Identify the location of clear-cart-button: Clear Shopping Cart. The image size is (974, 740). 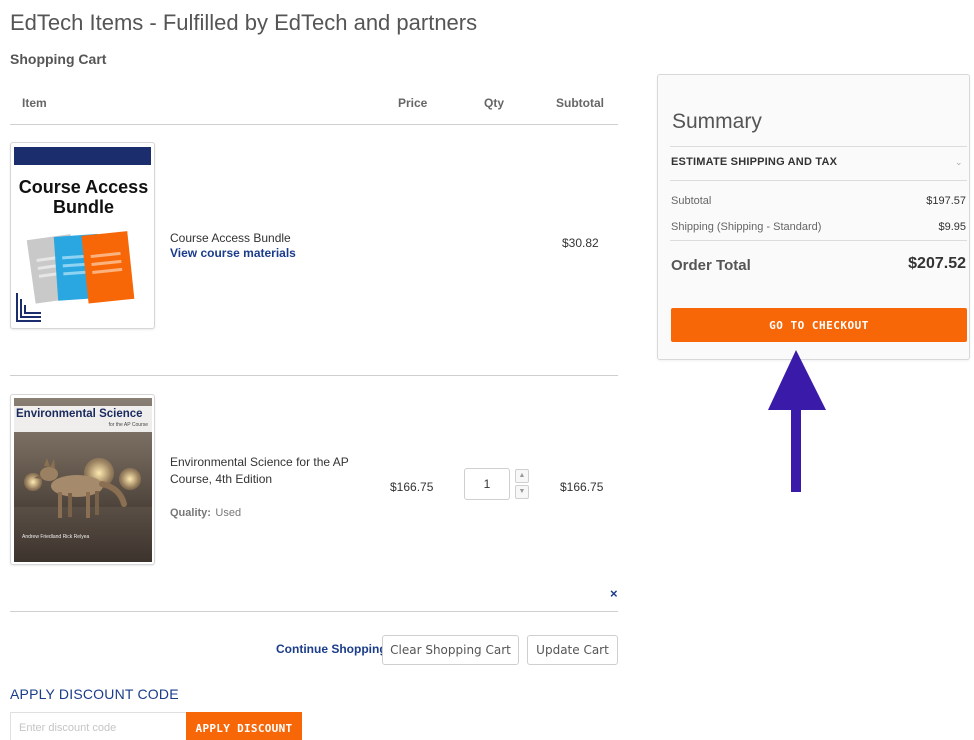
(450, 650).